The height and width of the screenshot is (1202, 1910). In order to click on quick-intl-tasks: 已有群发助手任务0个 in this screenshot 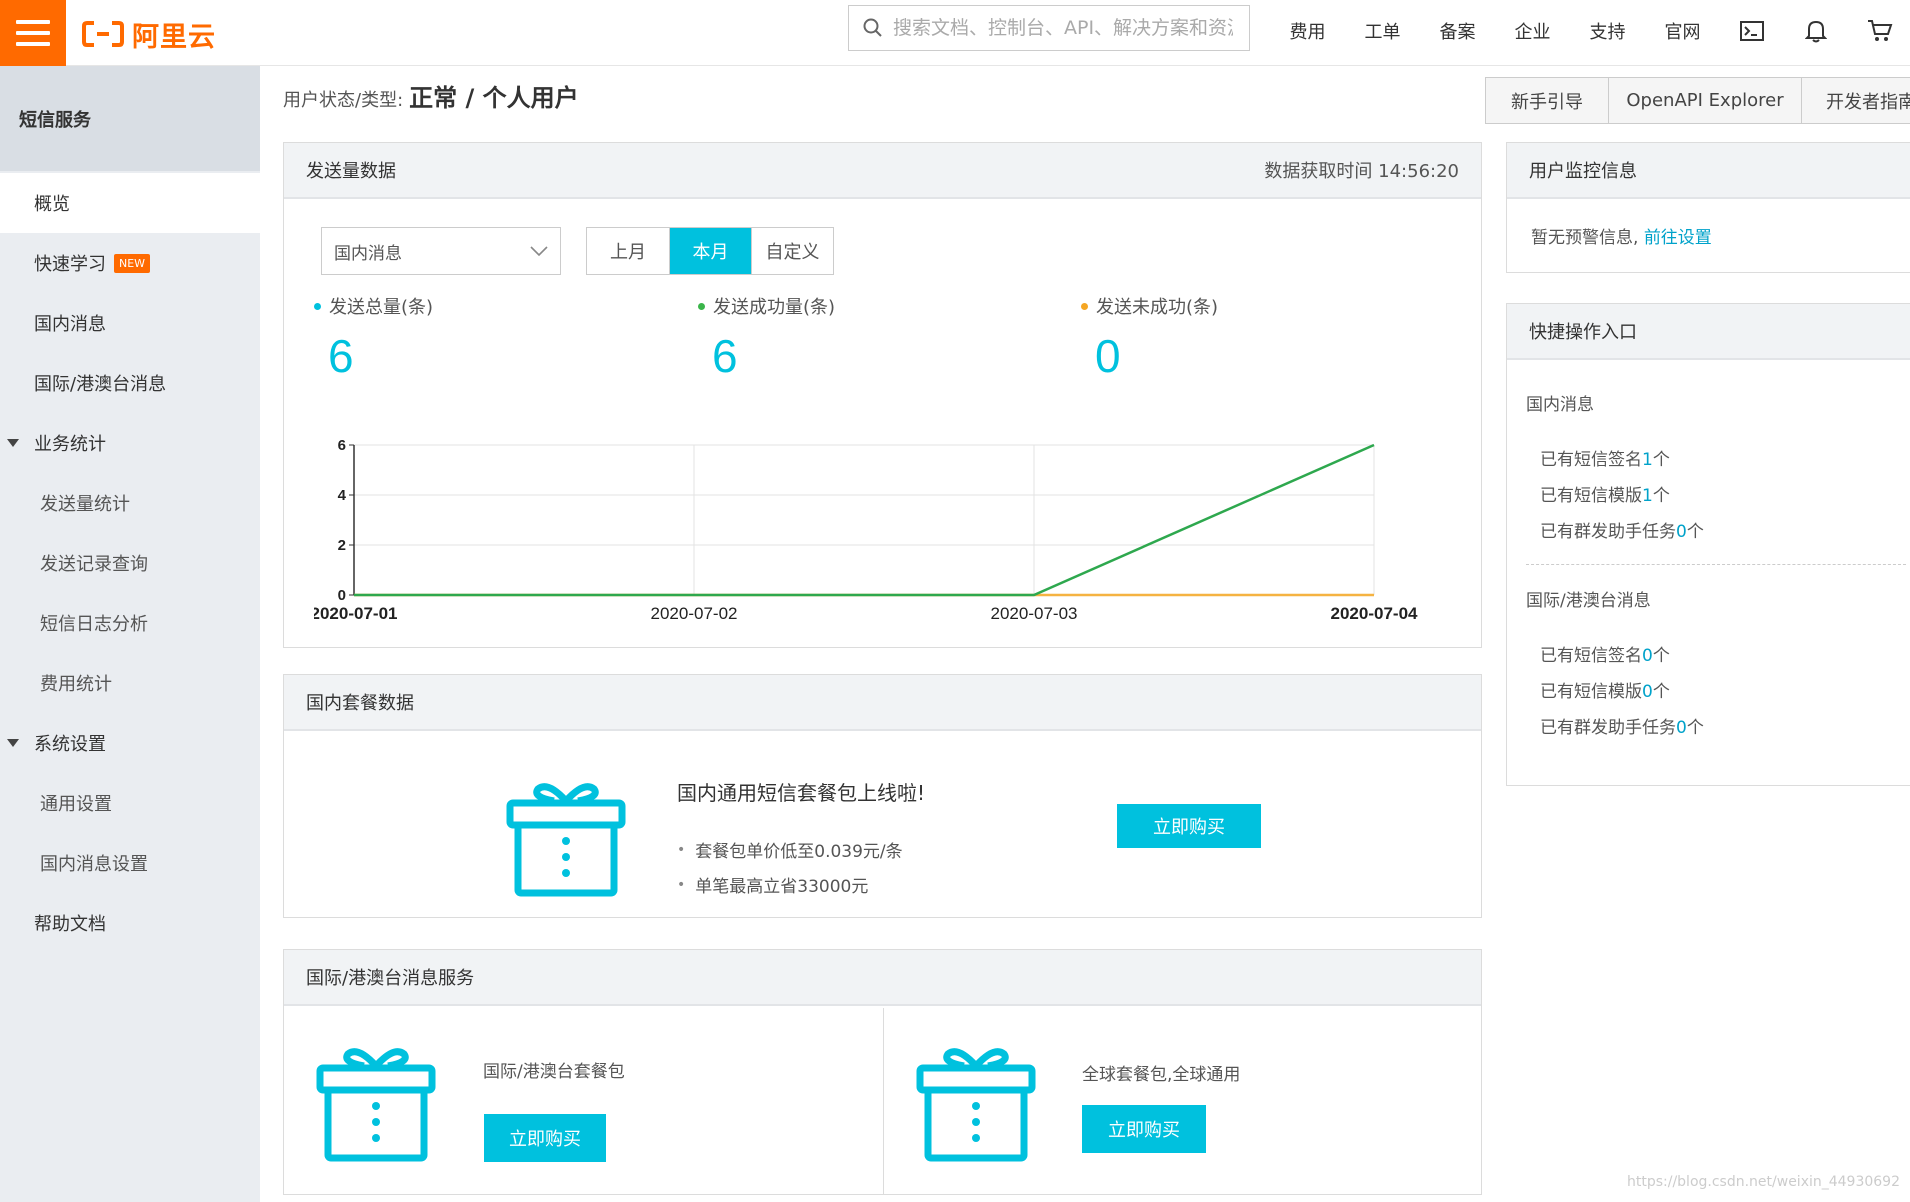, I will do `click(1622, 725)`.